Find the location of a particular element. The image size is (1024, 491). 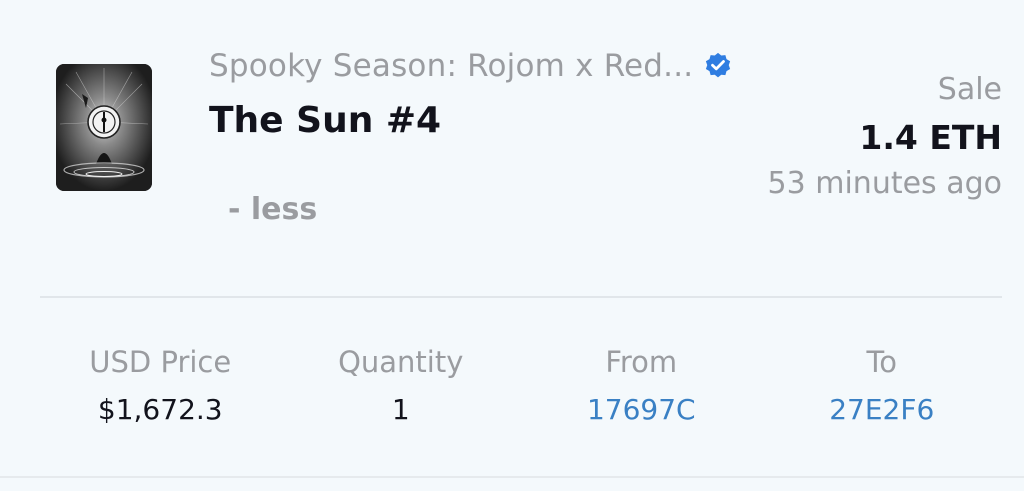

from-stat: From 17697C is located at coordinates (641, 386).